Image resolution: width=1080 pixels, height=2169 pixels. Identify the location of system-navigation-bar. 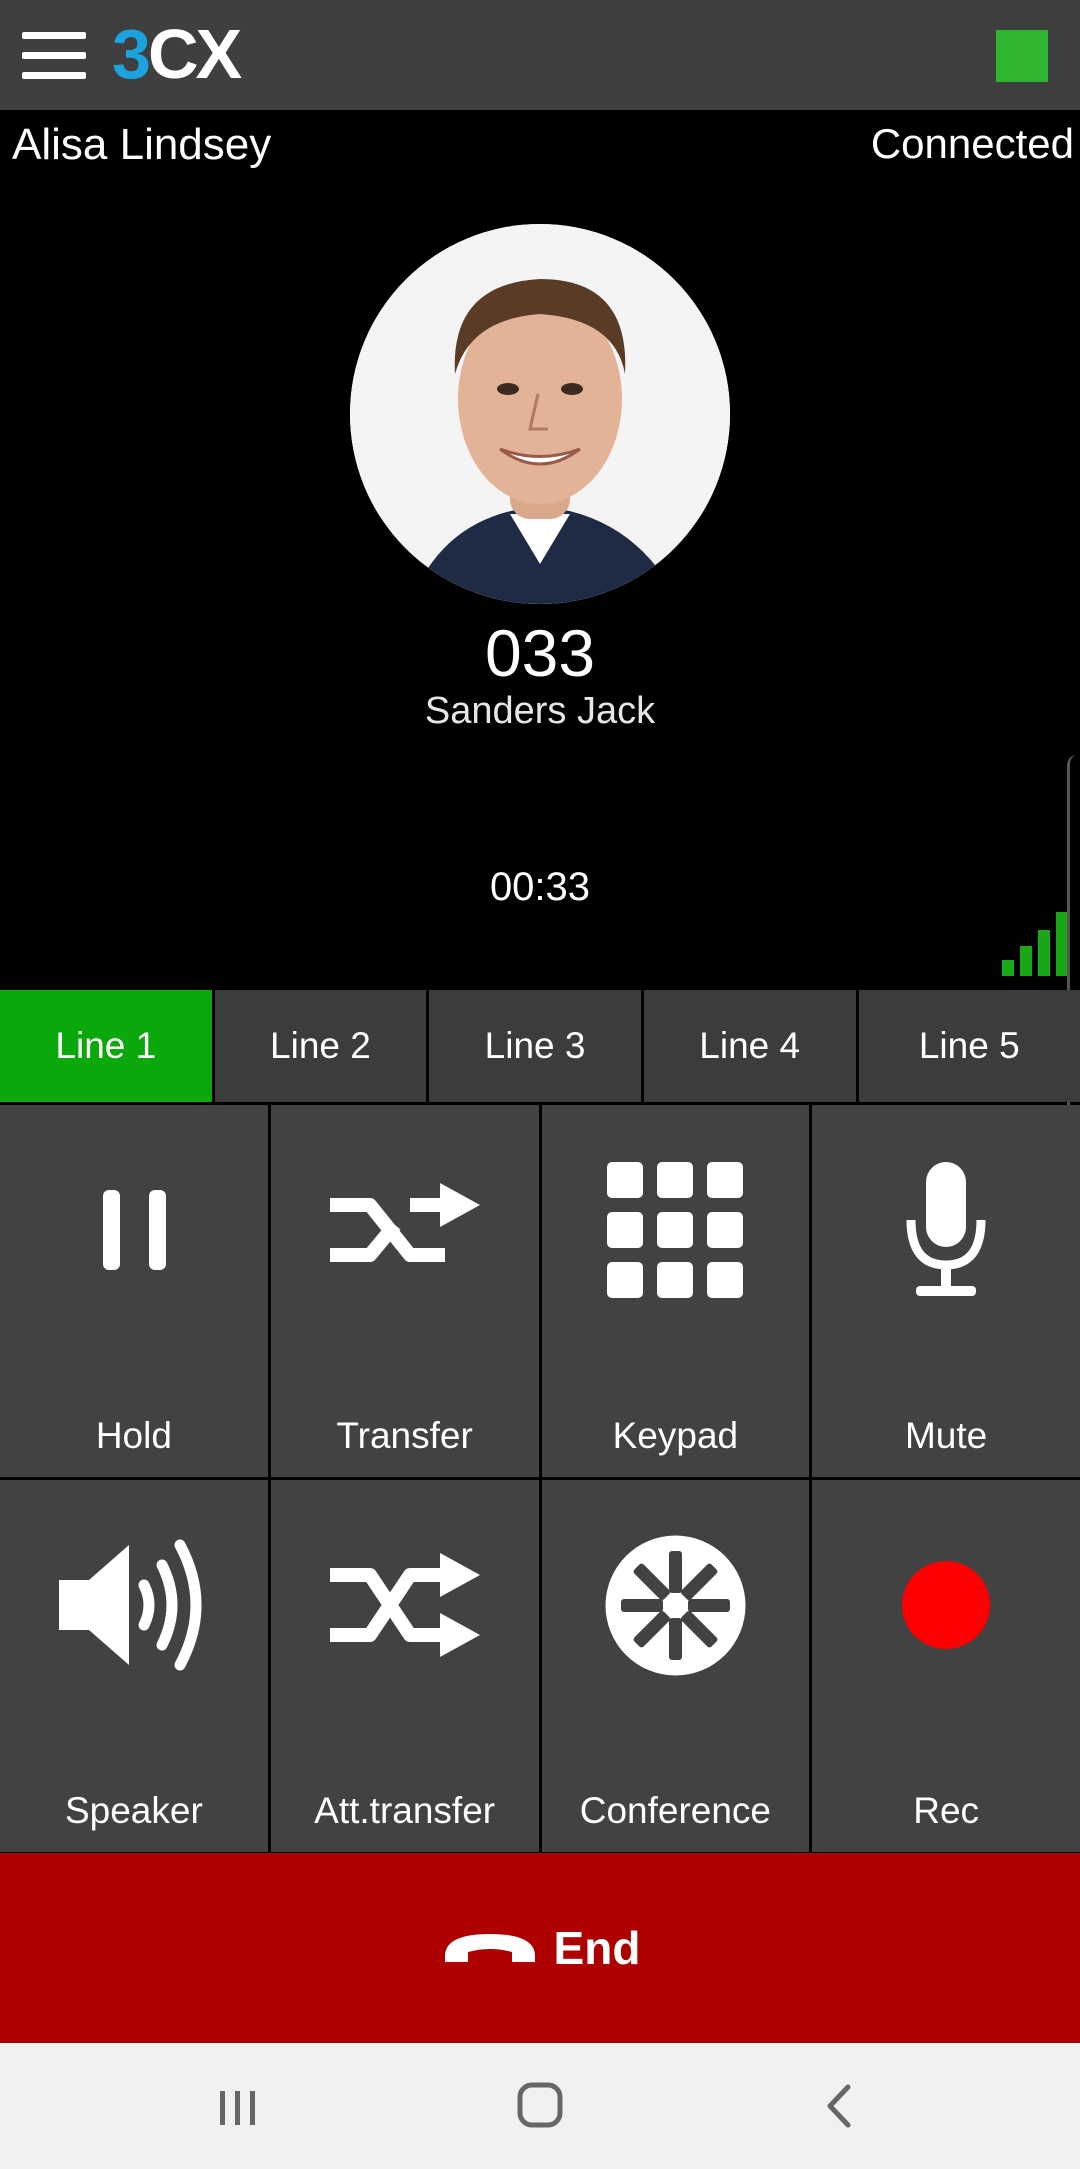
(540, 2106).